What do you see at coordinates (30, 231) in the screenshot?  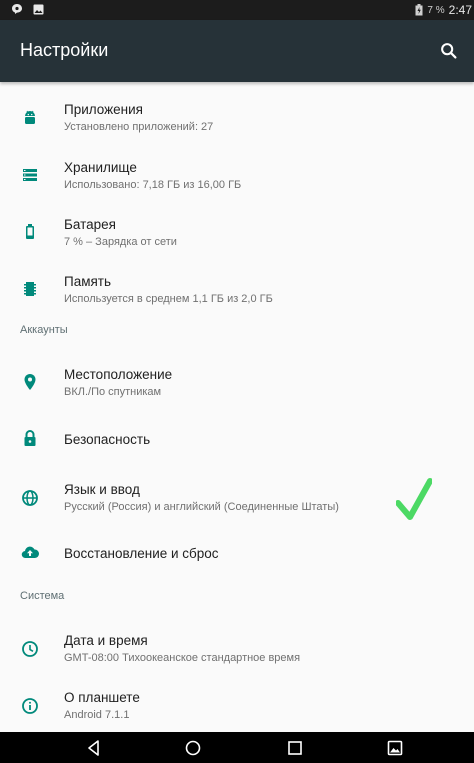 I see `battery-icon` at bounding box center [30, 231].